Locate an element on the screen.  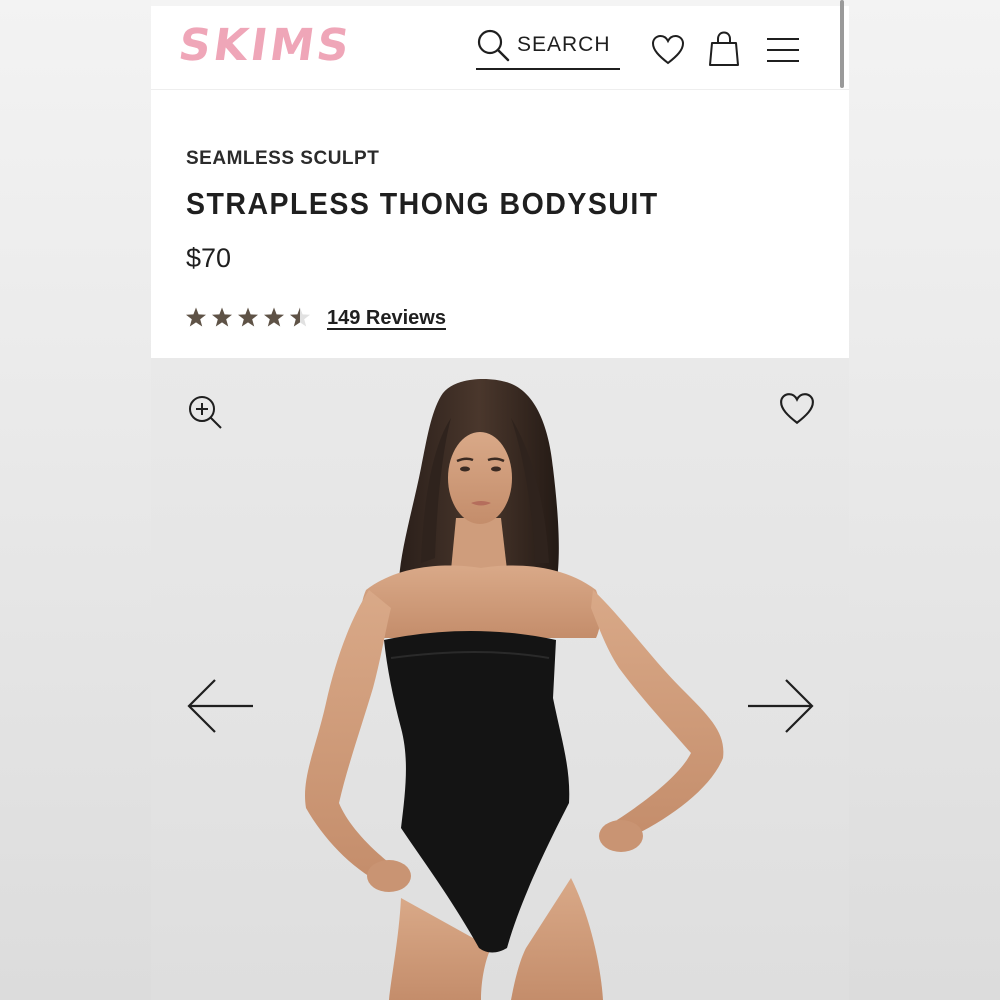
search-bar: SEARCH is located at coordinates (548, 48).